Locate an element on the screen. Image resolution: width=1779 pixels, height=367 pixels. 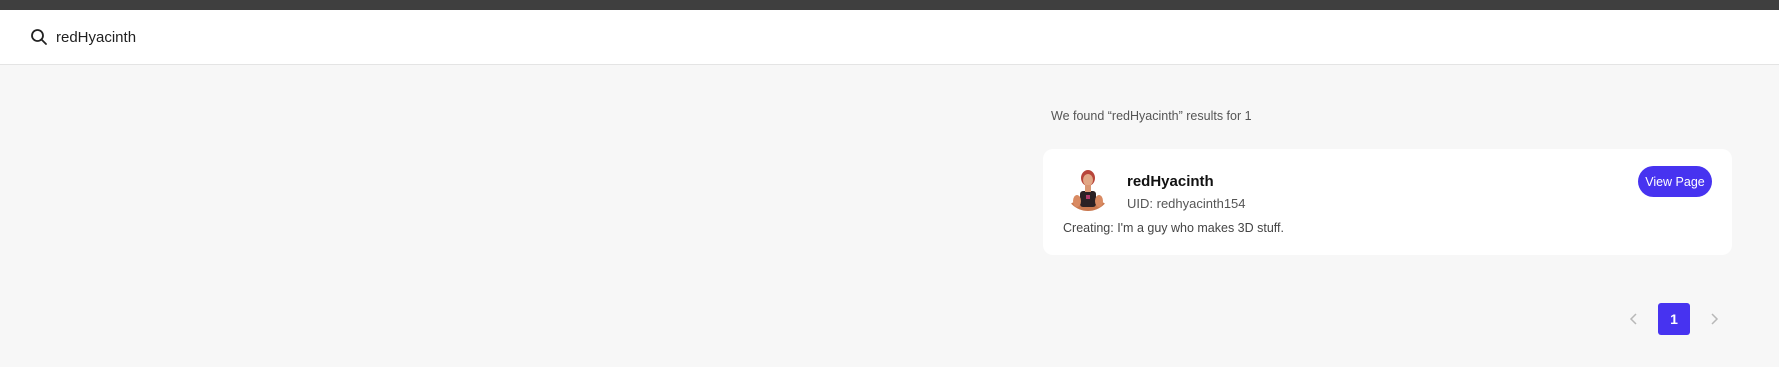
page-current: 1 is located at coordinates (1674, 319).